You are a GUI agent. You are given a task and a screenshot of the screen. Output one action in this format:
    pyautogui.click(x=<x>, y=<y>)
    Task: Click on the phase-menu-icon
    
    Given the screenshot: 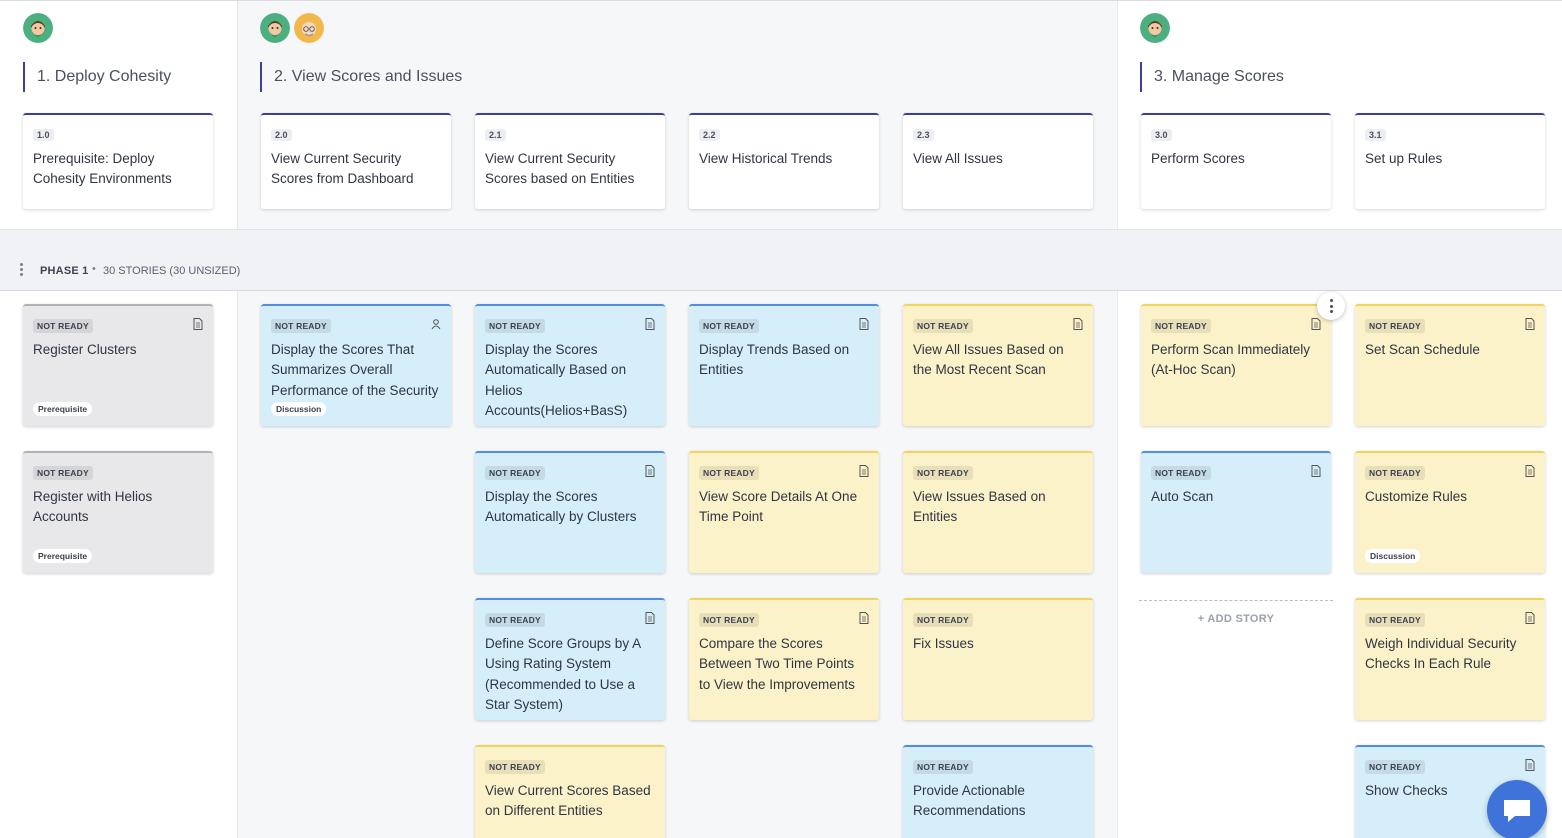 What is the action you would take?
    pyautogui.click(x=22, y=271)
    